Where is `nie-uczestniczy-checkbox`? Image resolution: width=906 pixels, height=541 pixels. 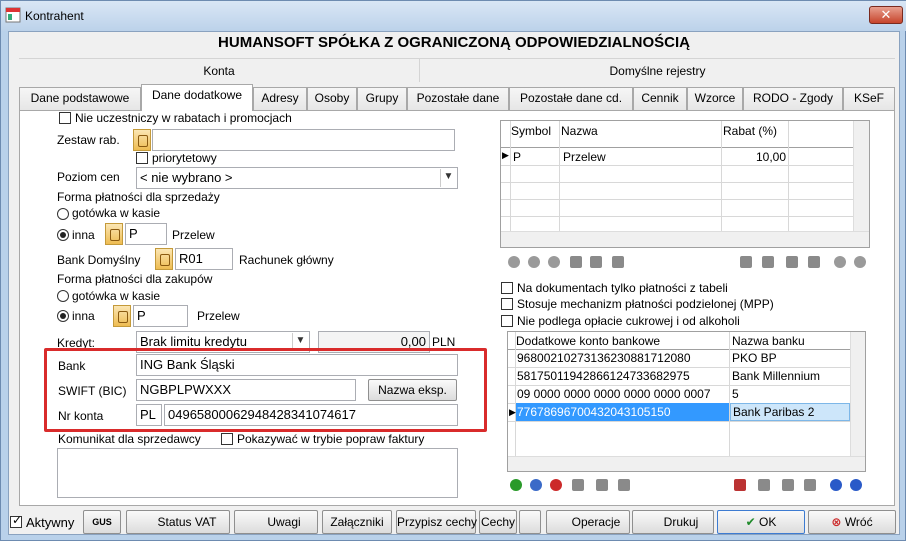 nie-uczestniczy-checkbox is located at coordinates (65, 118).